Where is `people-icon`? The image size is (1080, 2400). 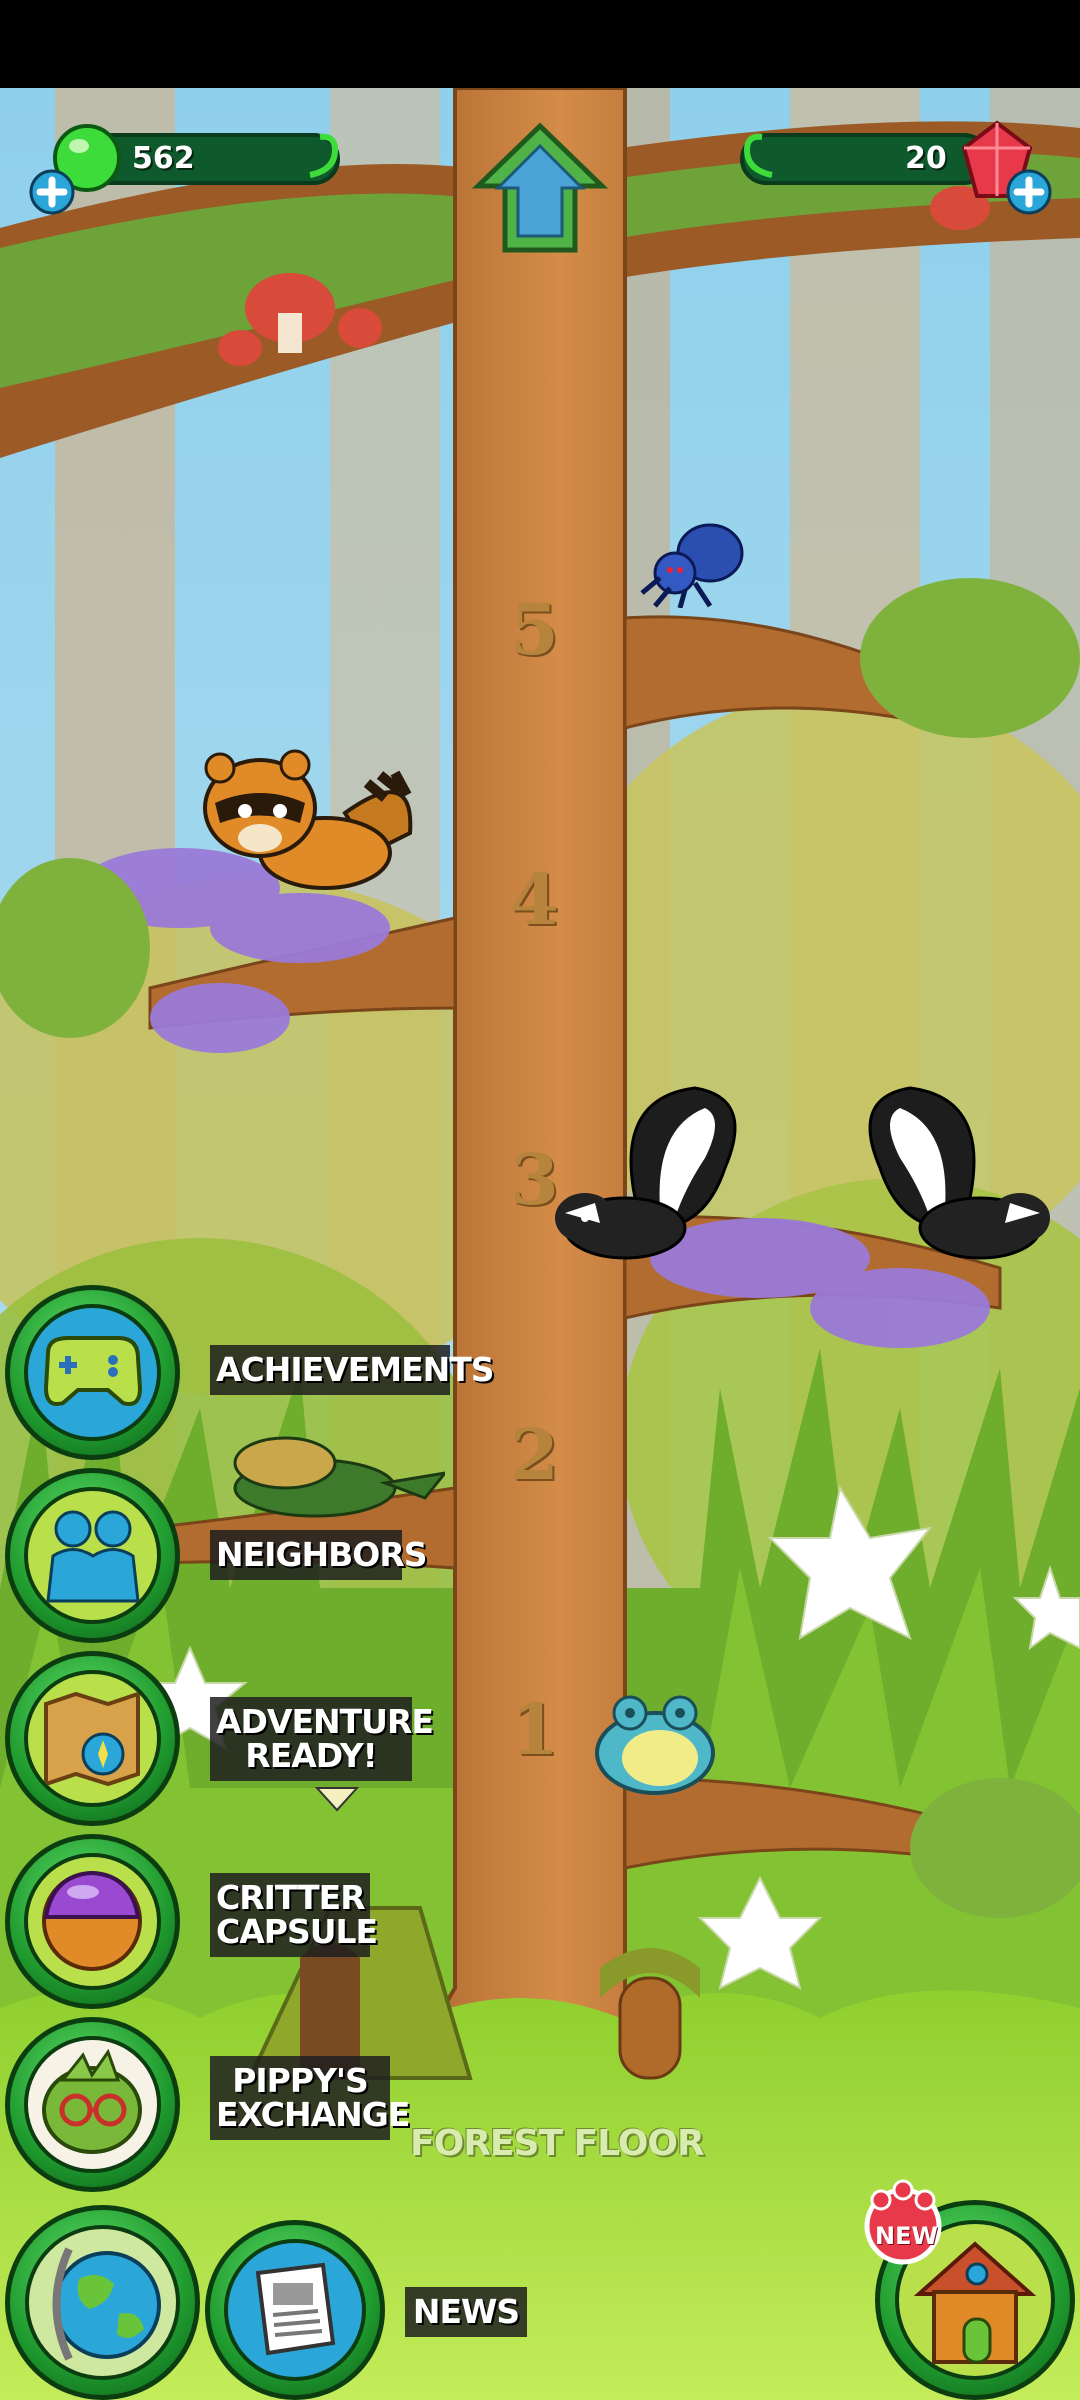
people-icon is located at coordinates (93, 1556).